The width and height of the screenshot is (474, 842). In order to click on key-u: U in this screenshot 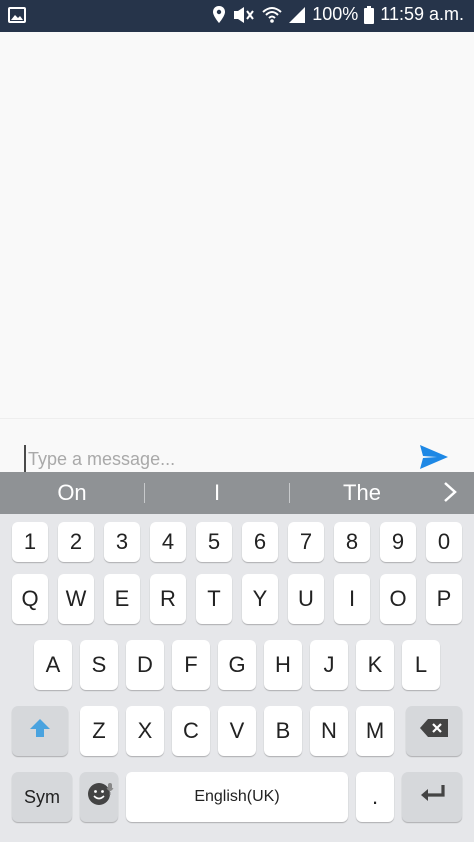, I will do `click(306, 599)`.